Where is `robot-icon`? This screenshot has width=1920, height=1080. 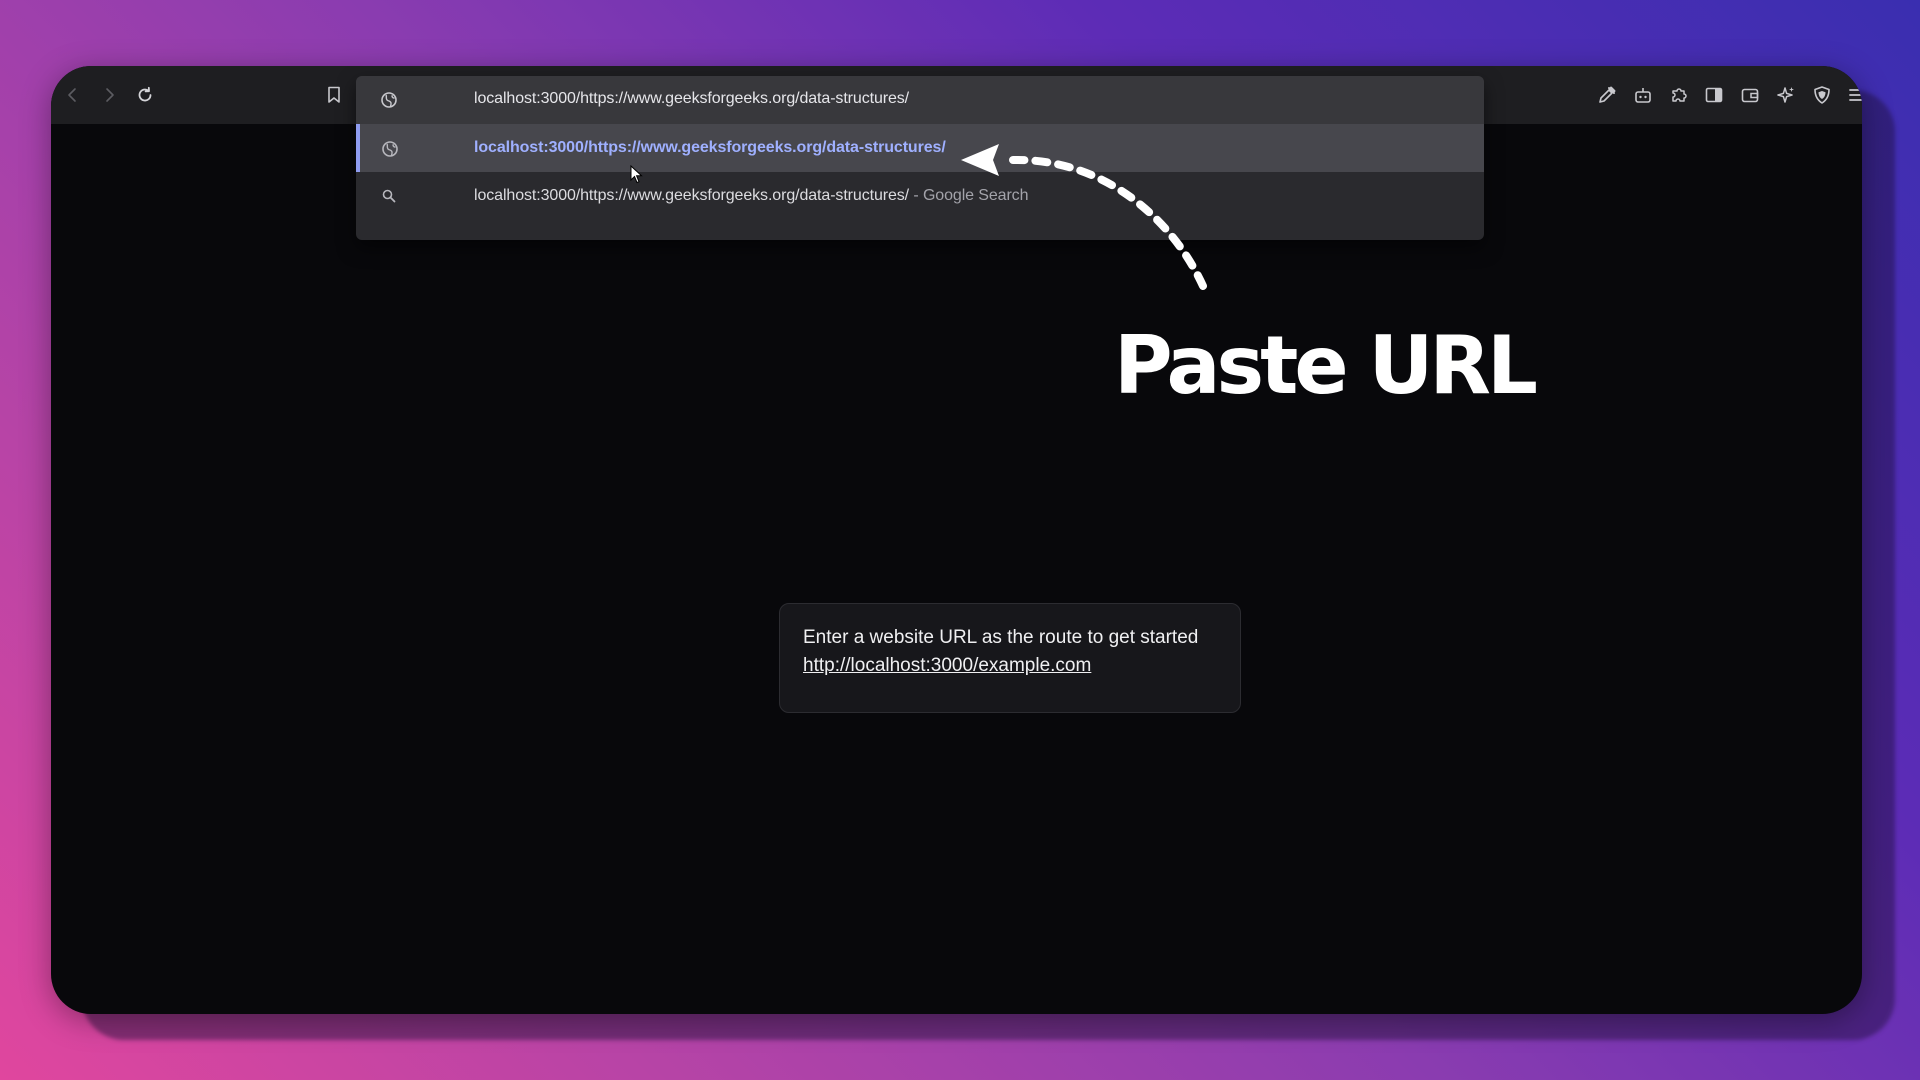 robot-icon is located at coordinates (1643, 95).